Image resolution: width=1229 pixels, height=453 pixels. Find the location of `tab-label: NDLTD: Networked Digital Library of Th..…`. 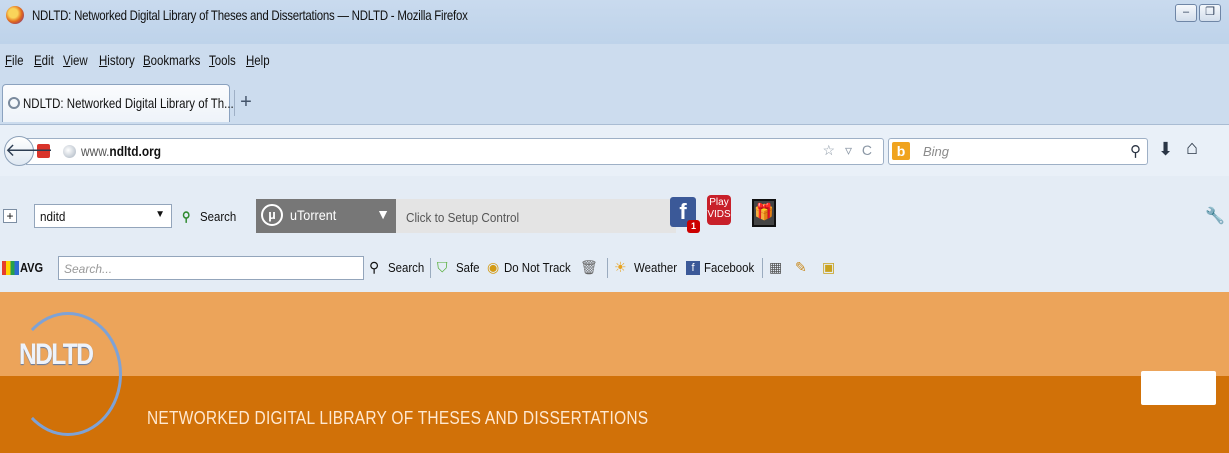

tab-label: NDLTD: Networked Digital Library of Th..… is located at coordinates (128, 103).